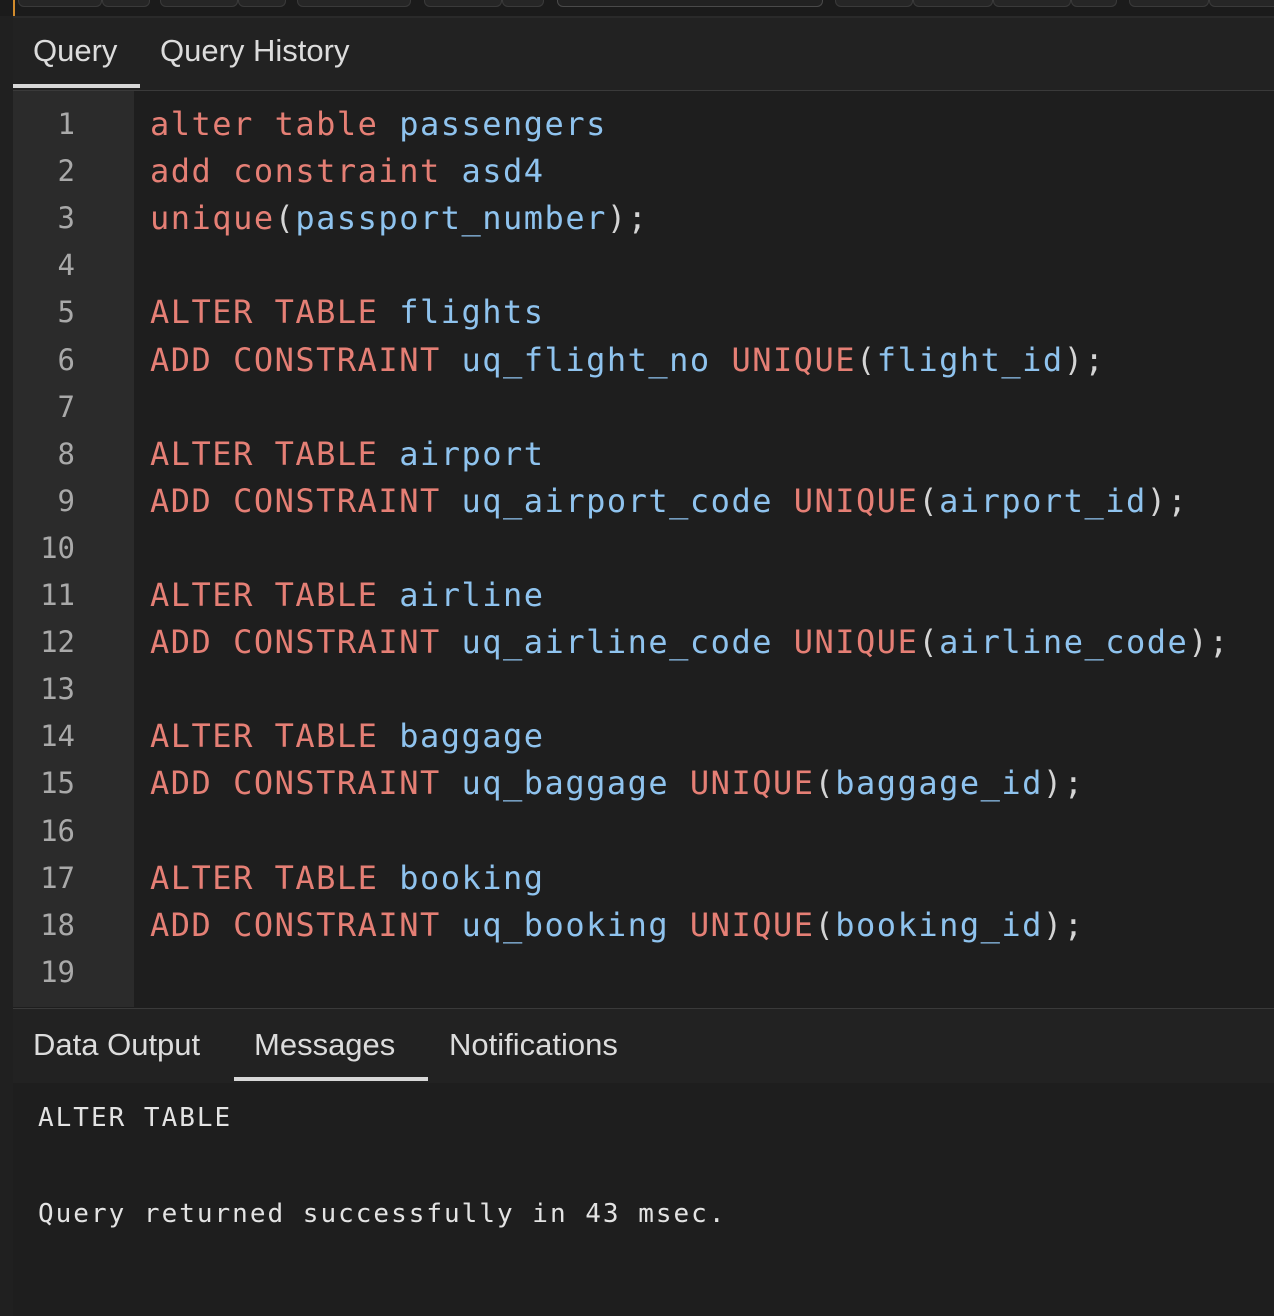  What do you see at coordinates (66, 500) in the screenshot?
I see `line-number: 9` at bounding box center [66, 500].